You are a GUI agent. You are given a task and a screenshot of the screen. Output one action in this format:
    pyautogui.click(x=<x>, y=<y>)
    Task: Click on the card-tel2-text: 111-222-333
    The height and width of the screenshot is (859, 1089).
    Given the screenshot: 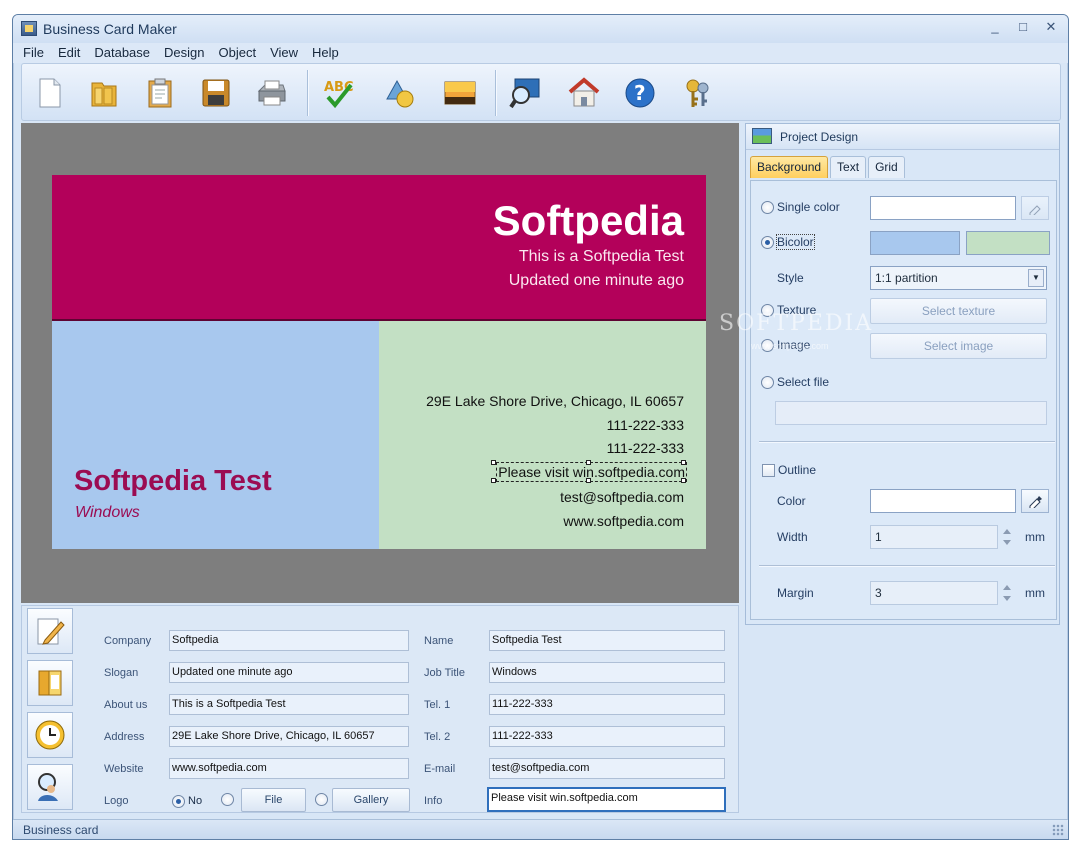 What is the action you would take?
    pyautogui.click(x=645, y=448)
    